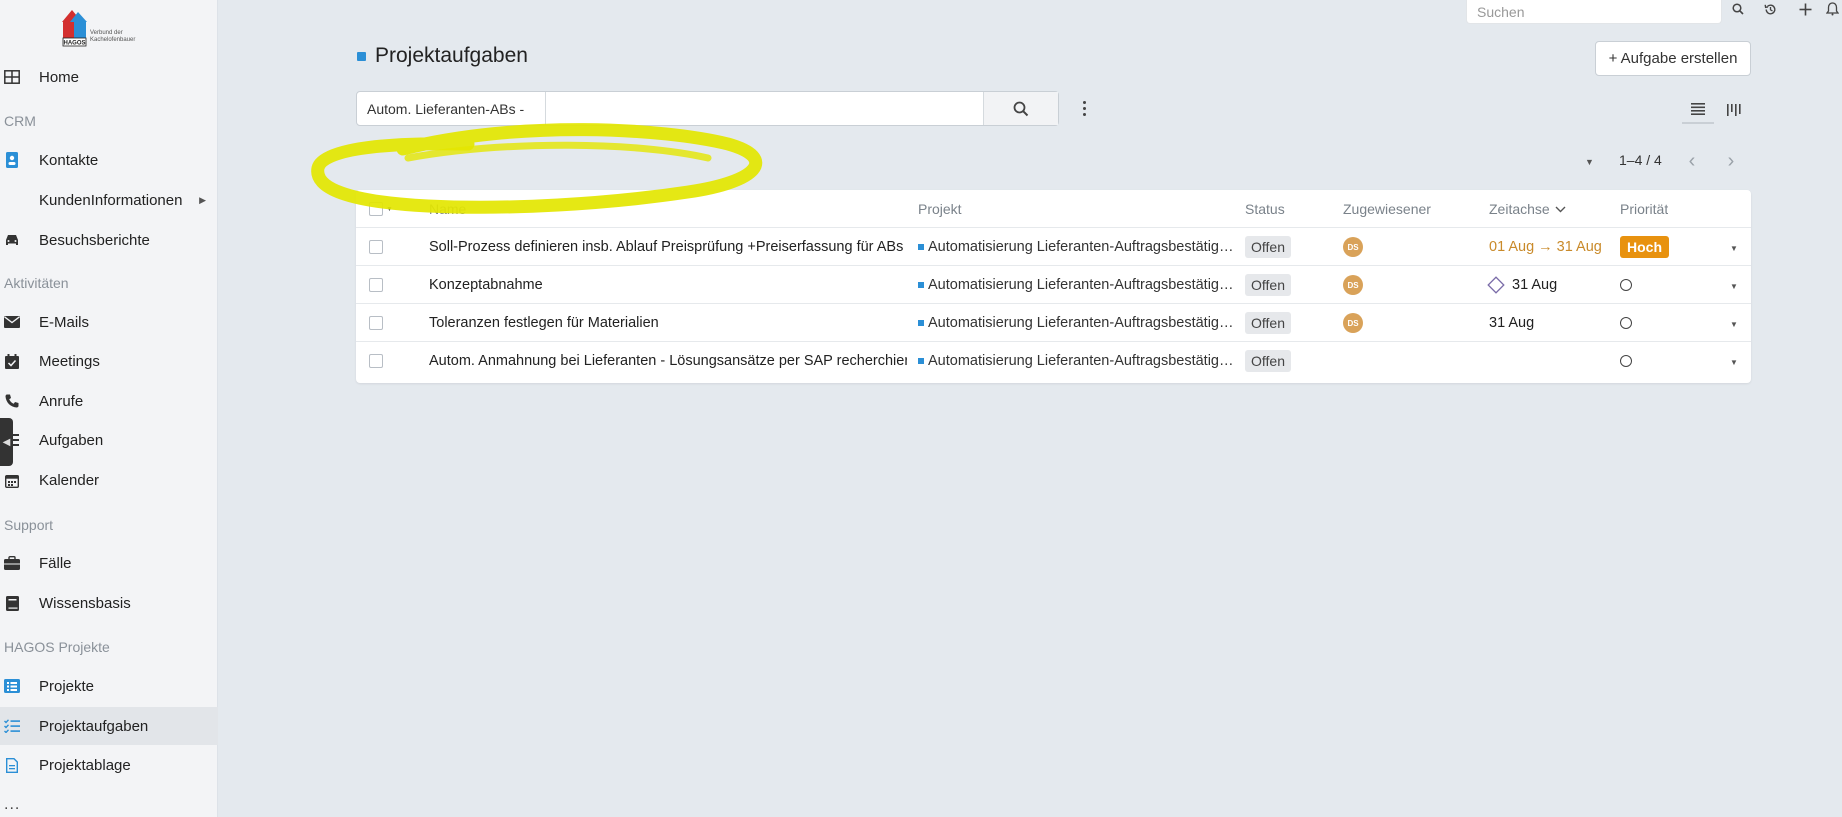 The width and height of the screenshot is (1842, 817). I want to click on history-icon, so click(1770, 9).